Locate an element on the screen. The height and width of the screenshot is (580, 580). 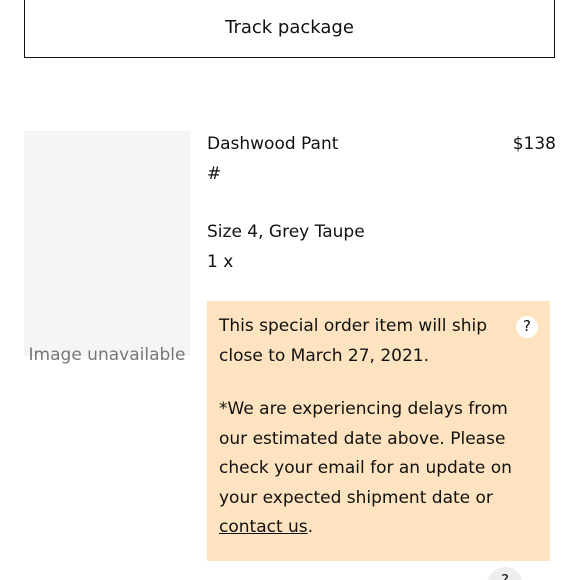
track-package-button: Track package is located at coordinates (289, 29).